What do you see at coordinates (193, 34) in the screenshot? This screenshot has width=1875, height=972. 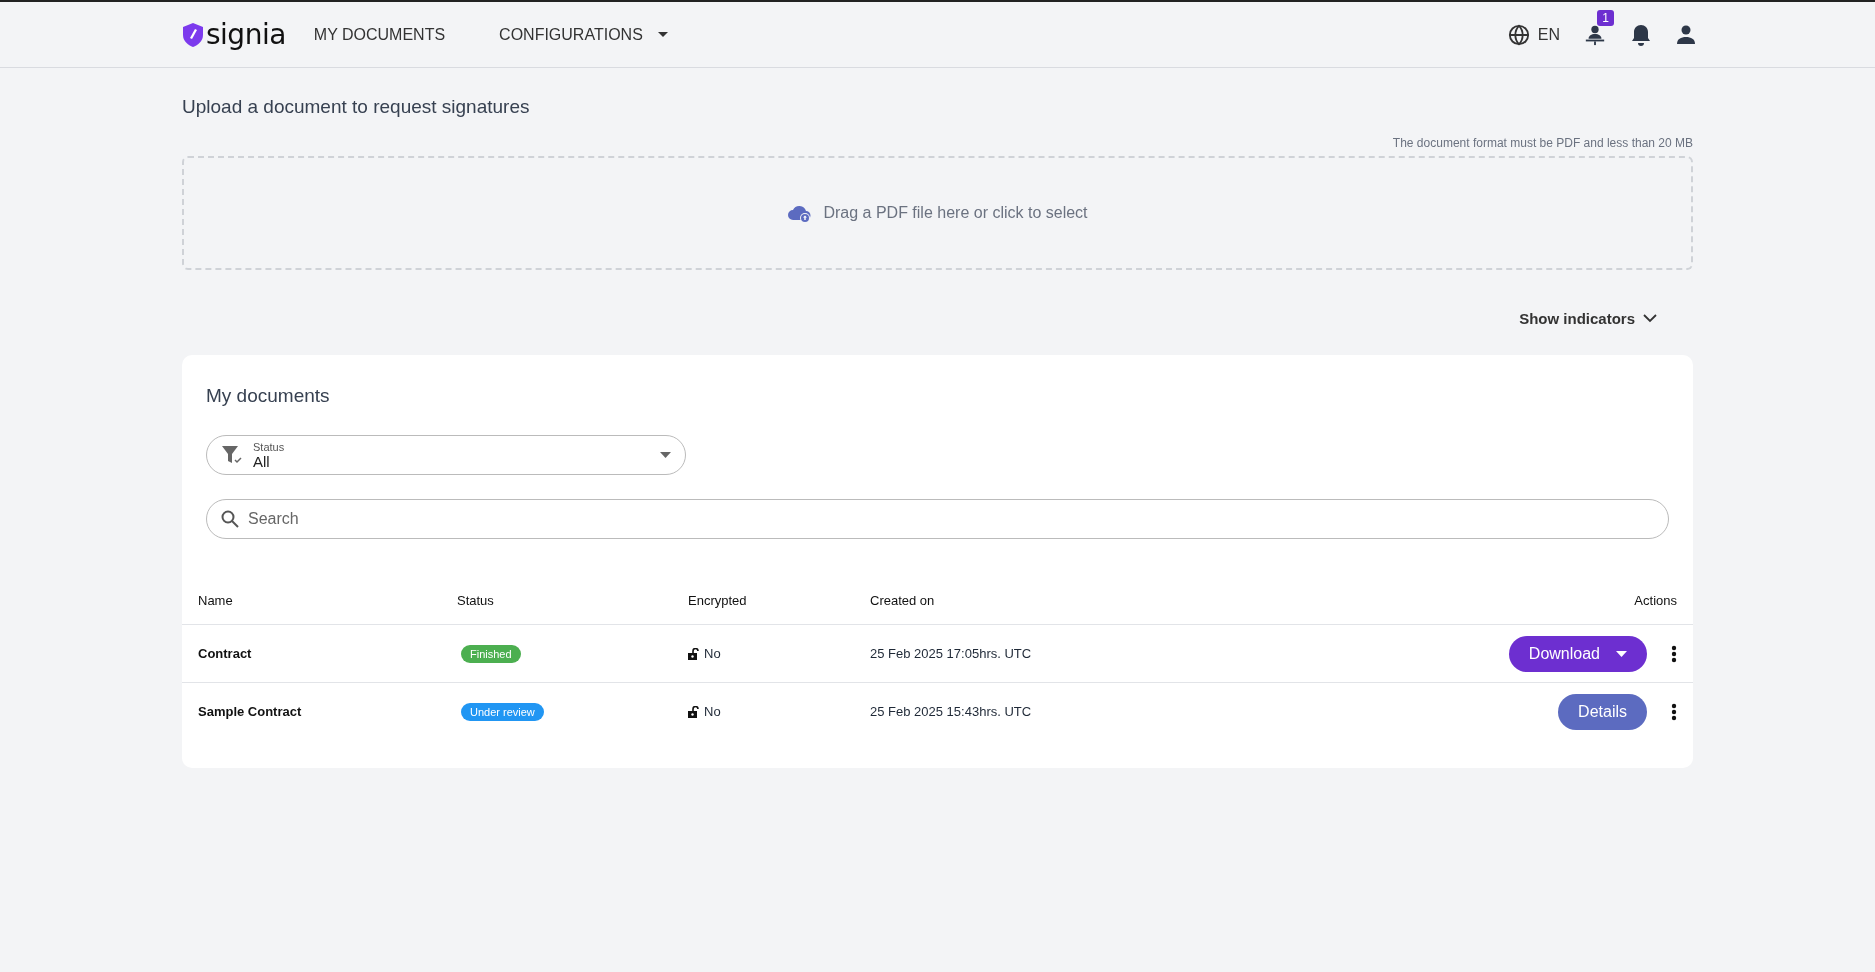 I see `shield-logo-icon` at bounding box center [193, 34].